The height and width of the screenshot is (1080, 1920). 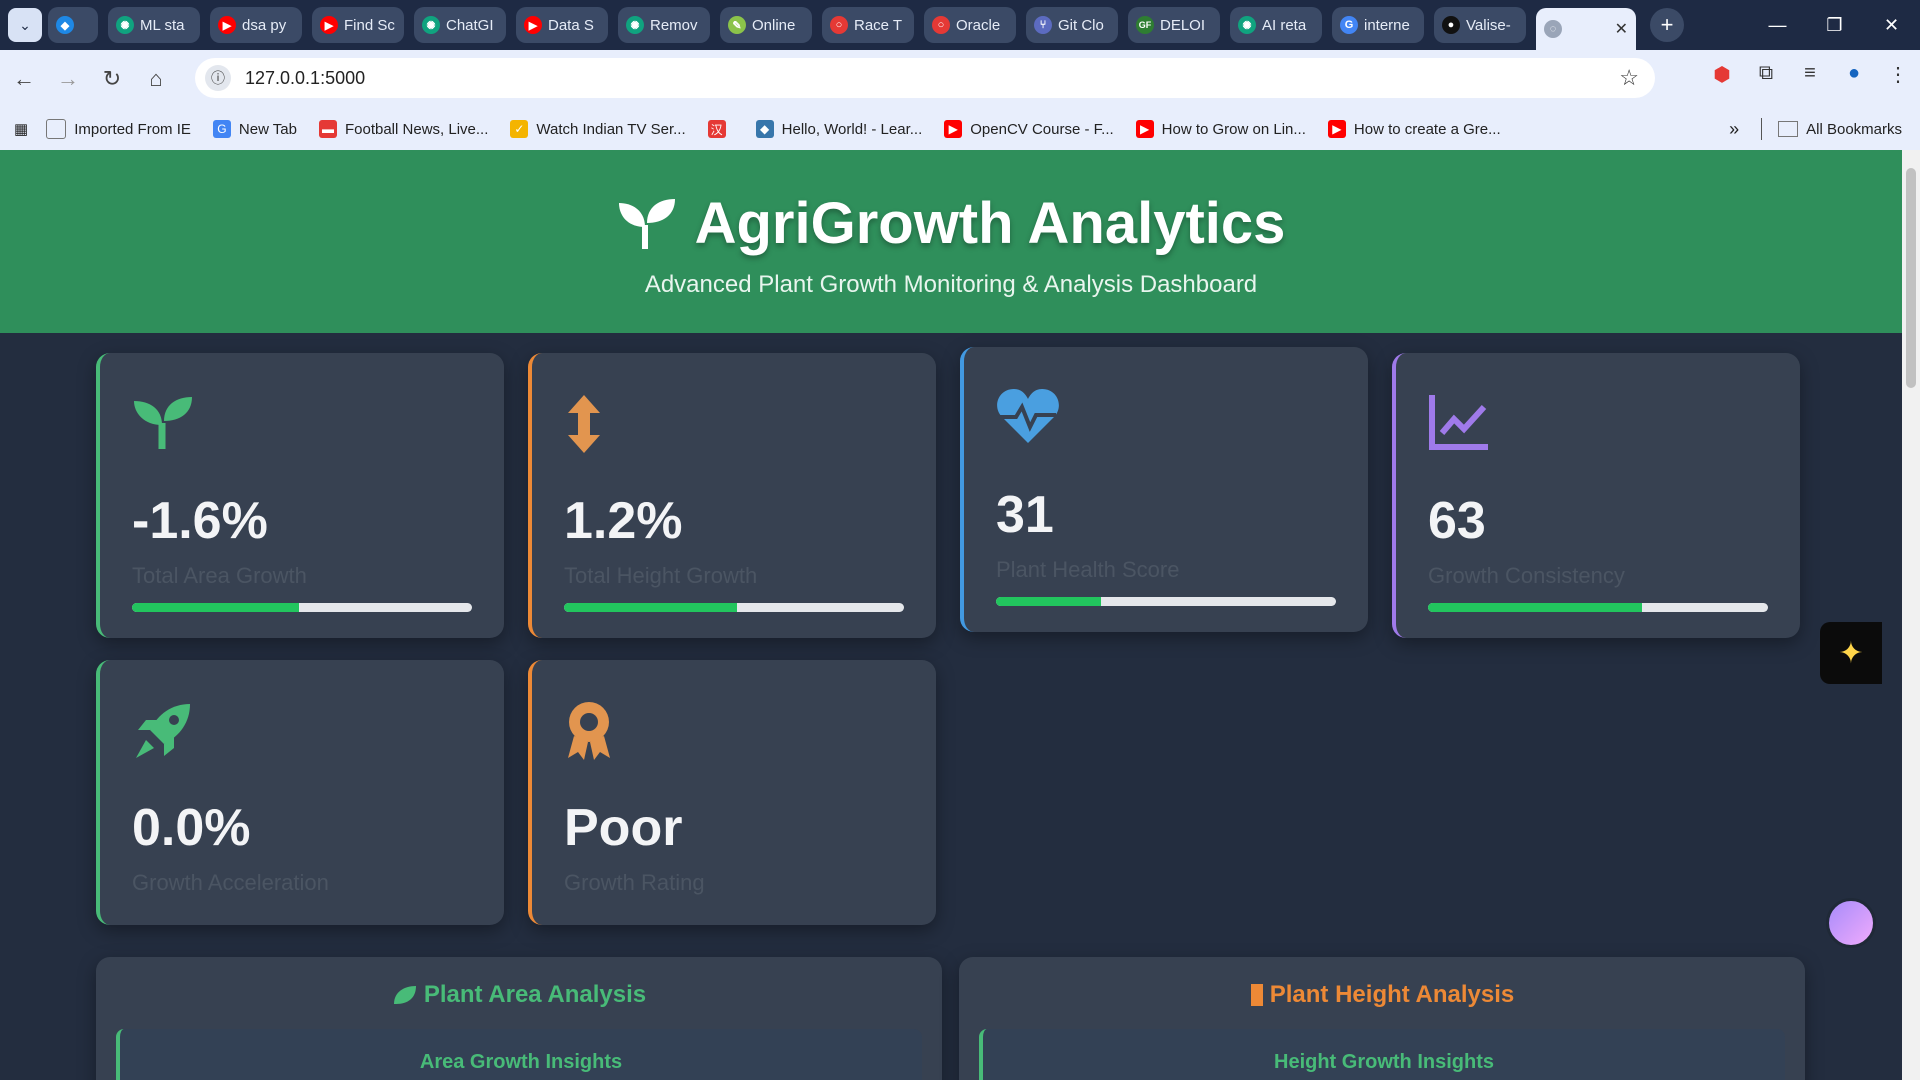 I want to click on bookmark-item: G New Tab, so click(x=254, y=129).